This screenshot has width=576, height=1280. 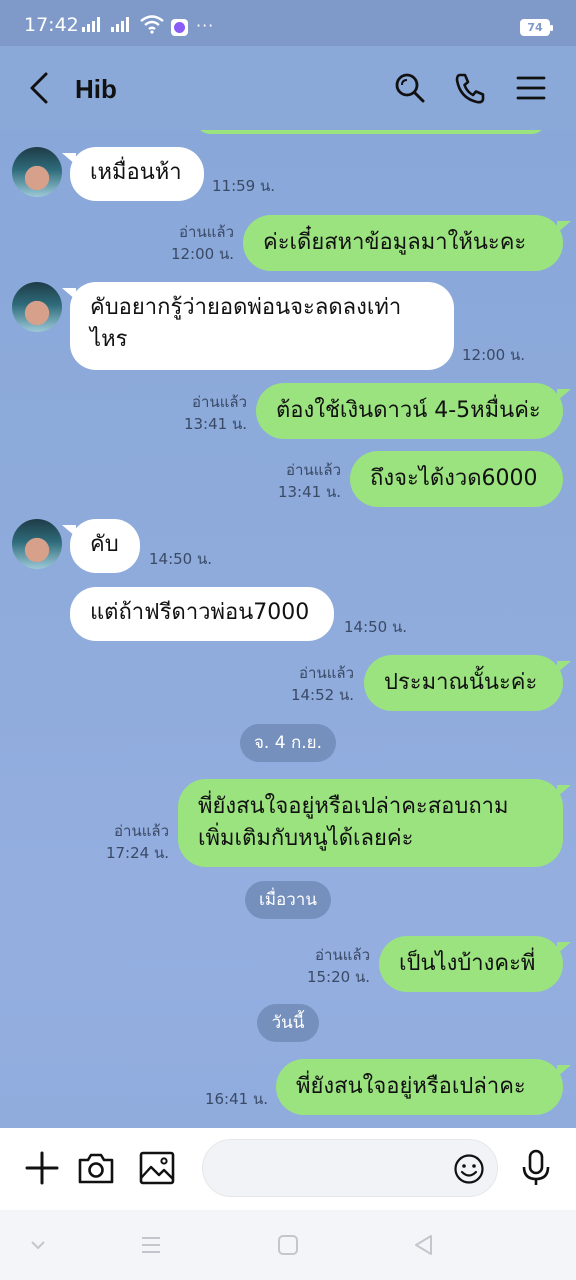 I want to click on message-text: ถึงจะได้งวด6000, so click(x=454, y=478).